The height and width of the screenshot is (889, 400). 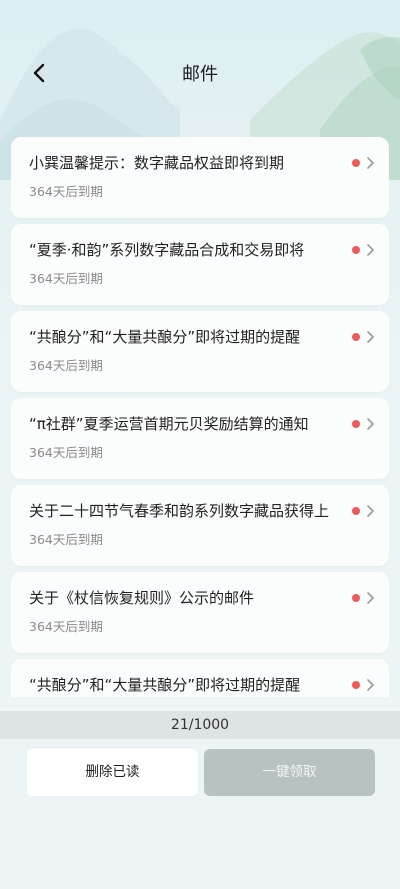 I want to click on delete-read-button: 删除已读, so click(x=112, y=772).